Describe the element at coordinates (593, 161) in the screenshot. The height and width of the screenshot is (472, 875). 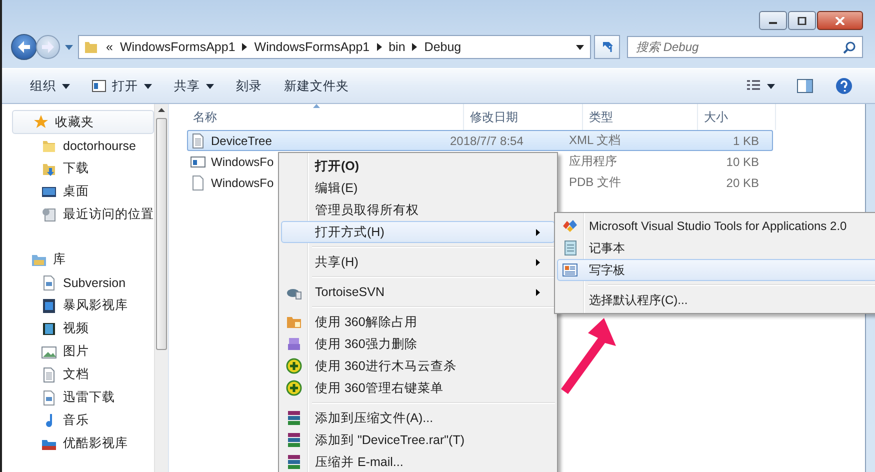
I see `file-type: 应用程序` at that location.